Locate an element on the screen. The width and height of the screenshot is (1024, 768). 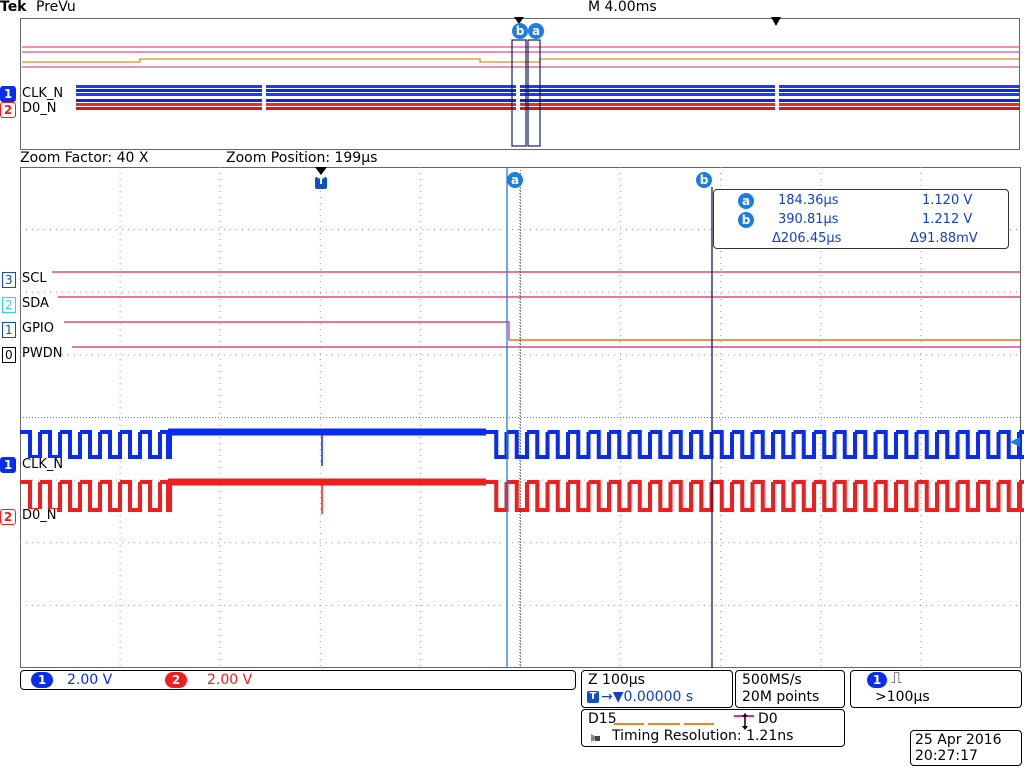
status-ch2-scale: 2.00 V is located at coordinates (230, 680).